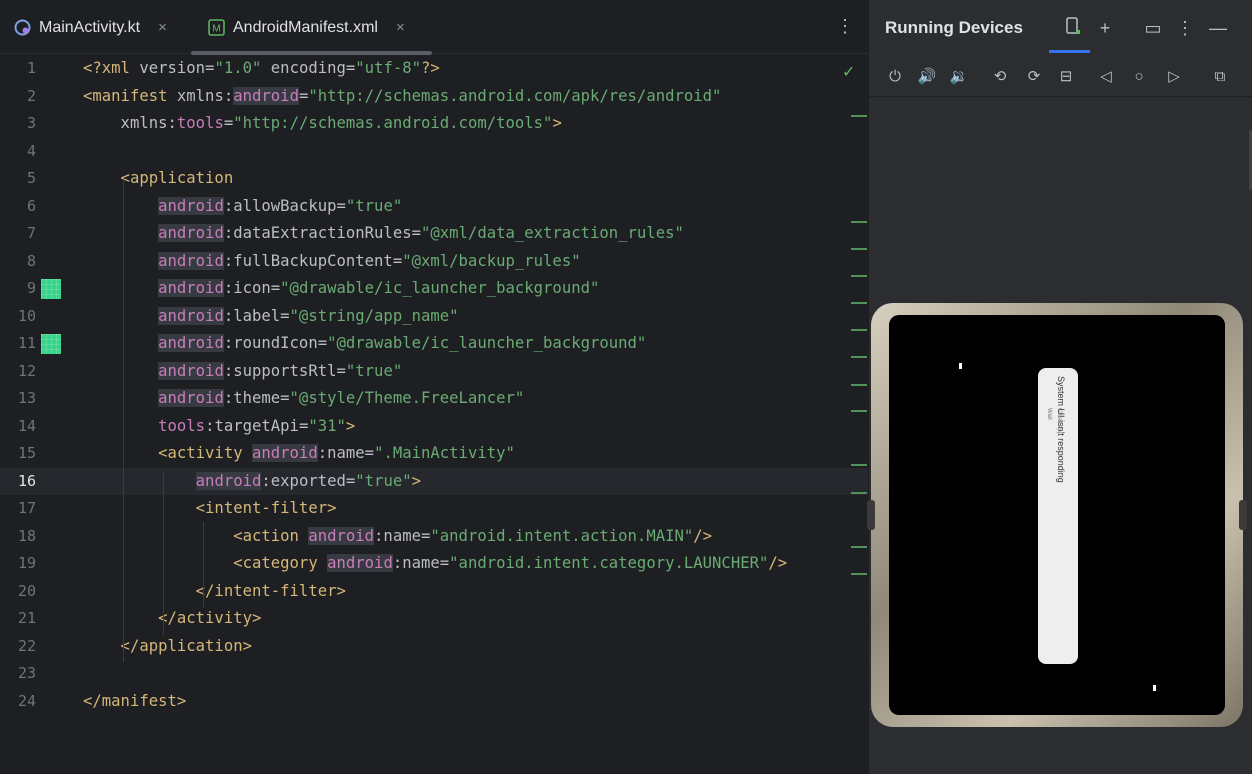 This screenshot has height=774, width=1252. I want to click on dialog-options: Close app Wait, so click(1054, 421).